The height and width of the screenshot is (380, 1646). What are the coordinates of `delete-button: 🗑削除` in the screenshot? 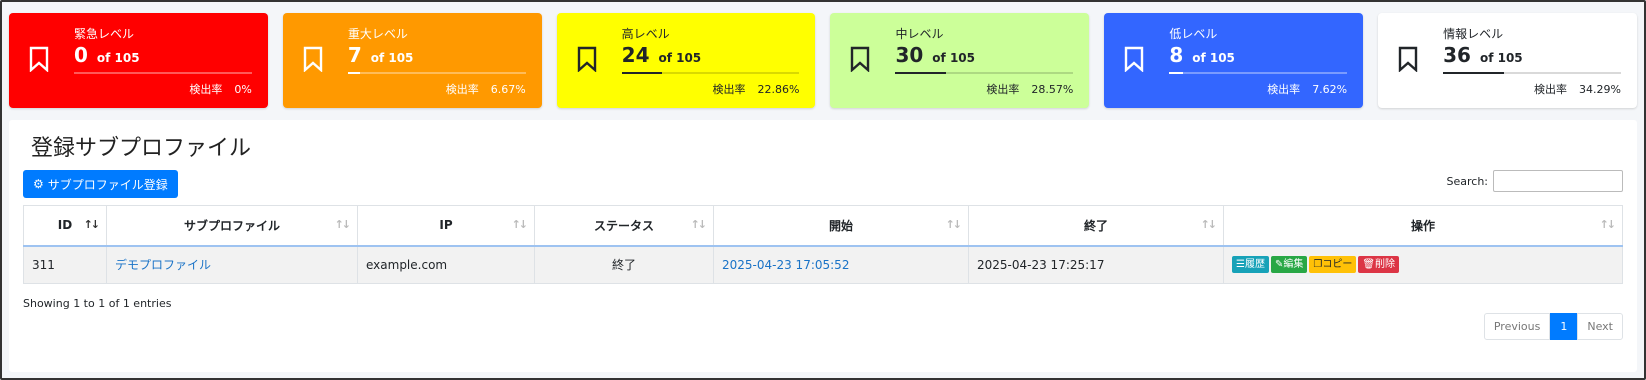 It's located at (1379, 265).